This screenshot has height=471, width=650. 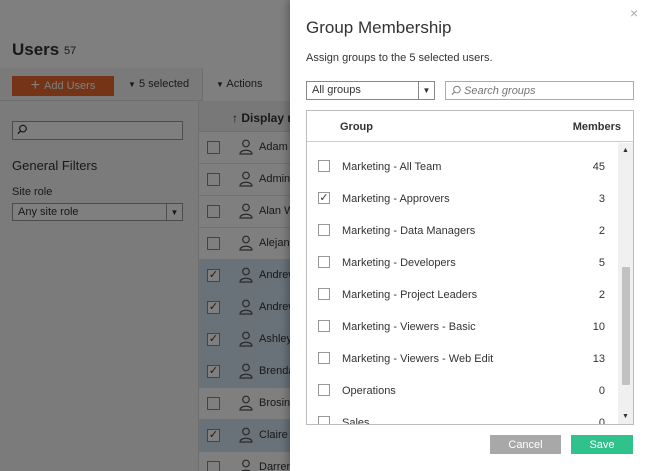 What do you see at coordinates (356, 127) in the screenshot?
I see `group-column-header: Group` at bounding box center [356, 127].